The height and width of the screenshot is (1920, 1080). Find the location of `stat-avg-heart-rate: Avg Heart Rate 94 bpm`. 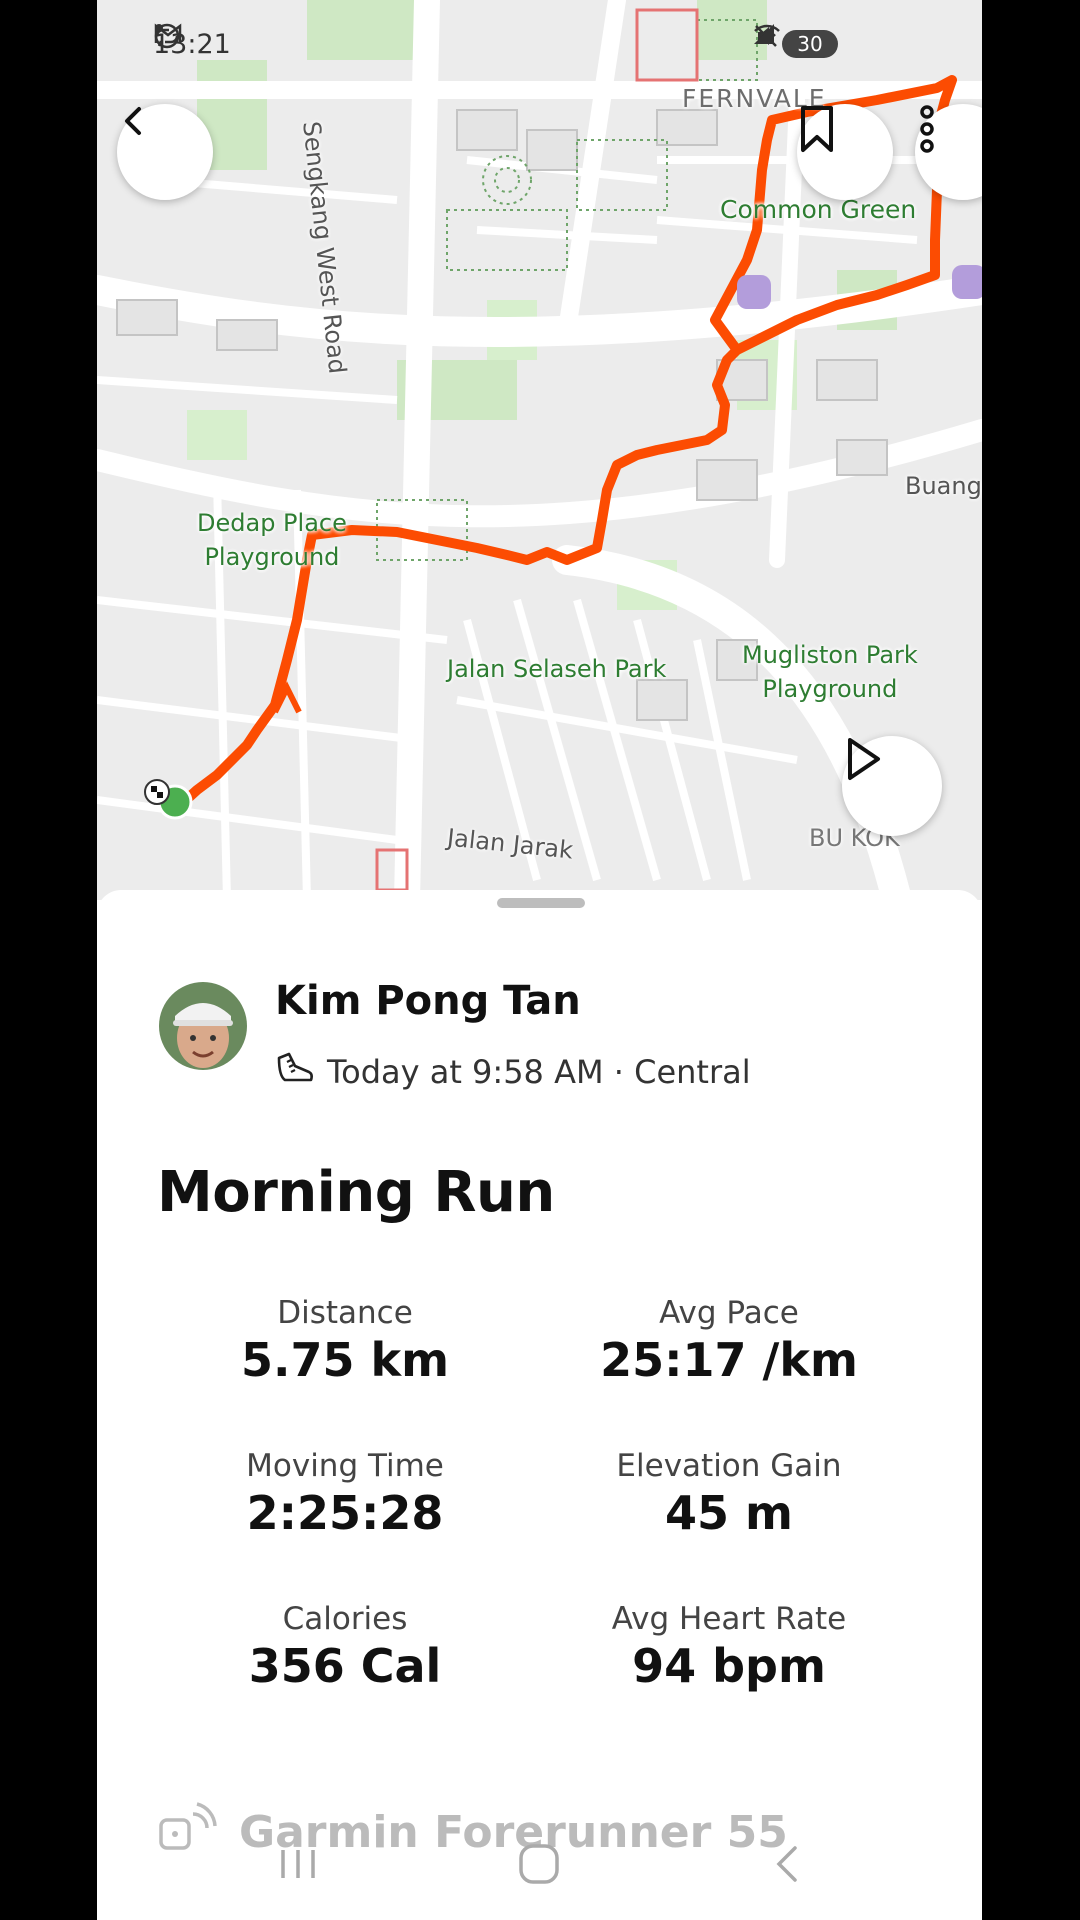

stat-avg-heart-rate: Avg Heart Rate 94 bpm is located at coordinates (729, 1647).